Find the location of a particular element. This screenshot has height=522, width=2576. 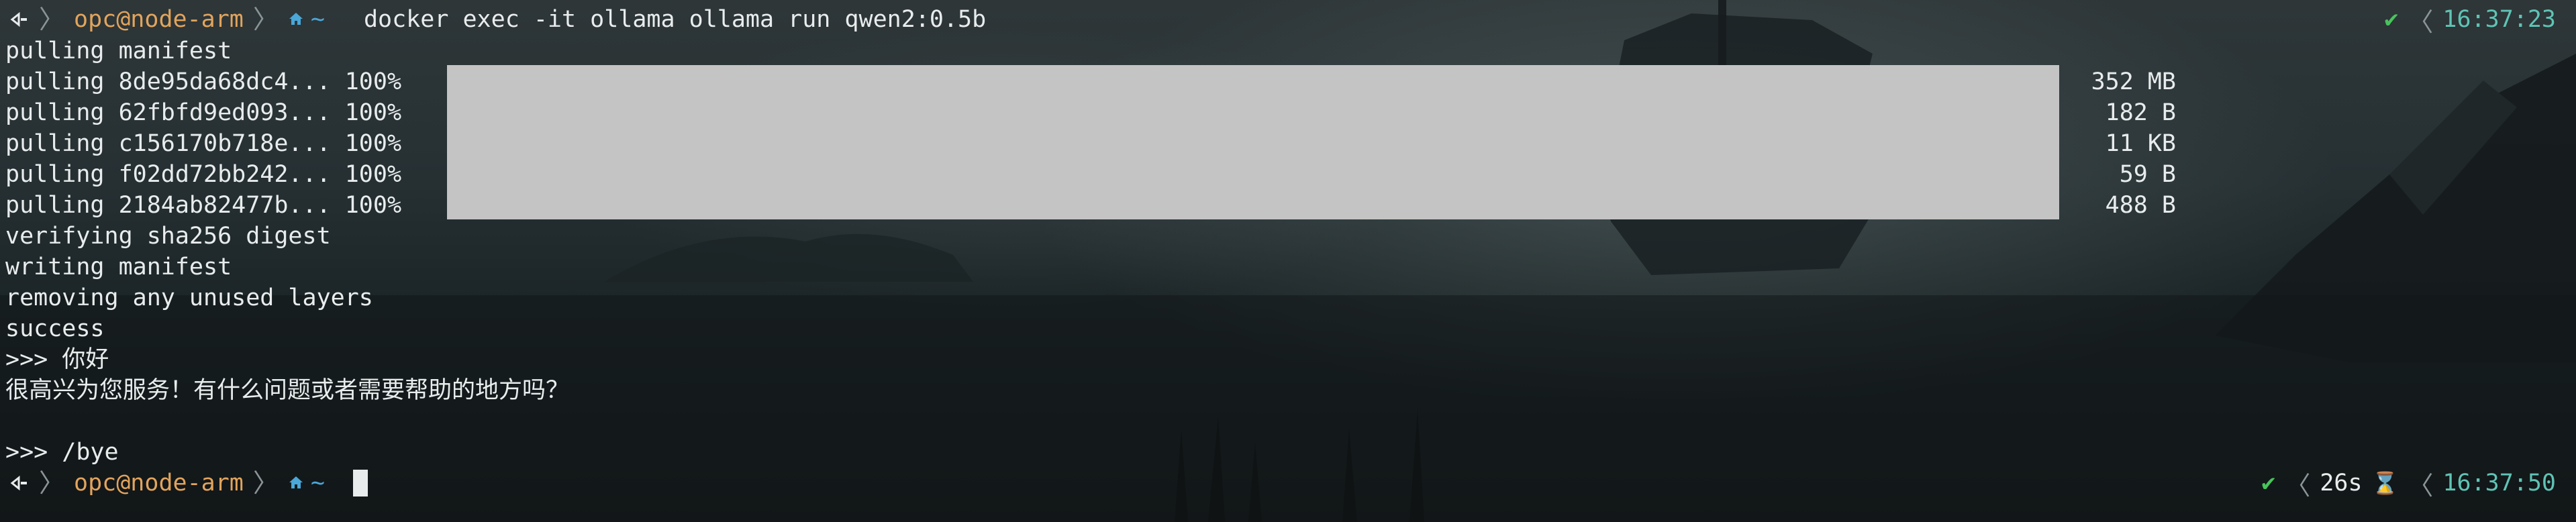

layer-label: pulling c156170b718e... 100% is located at coordinates (203, 143).